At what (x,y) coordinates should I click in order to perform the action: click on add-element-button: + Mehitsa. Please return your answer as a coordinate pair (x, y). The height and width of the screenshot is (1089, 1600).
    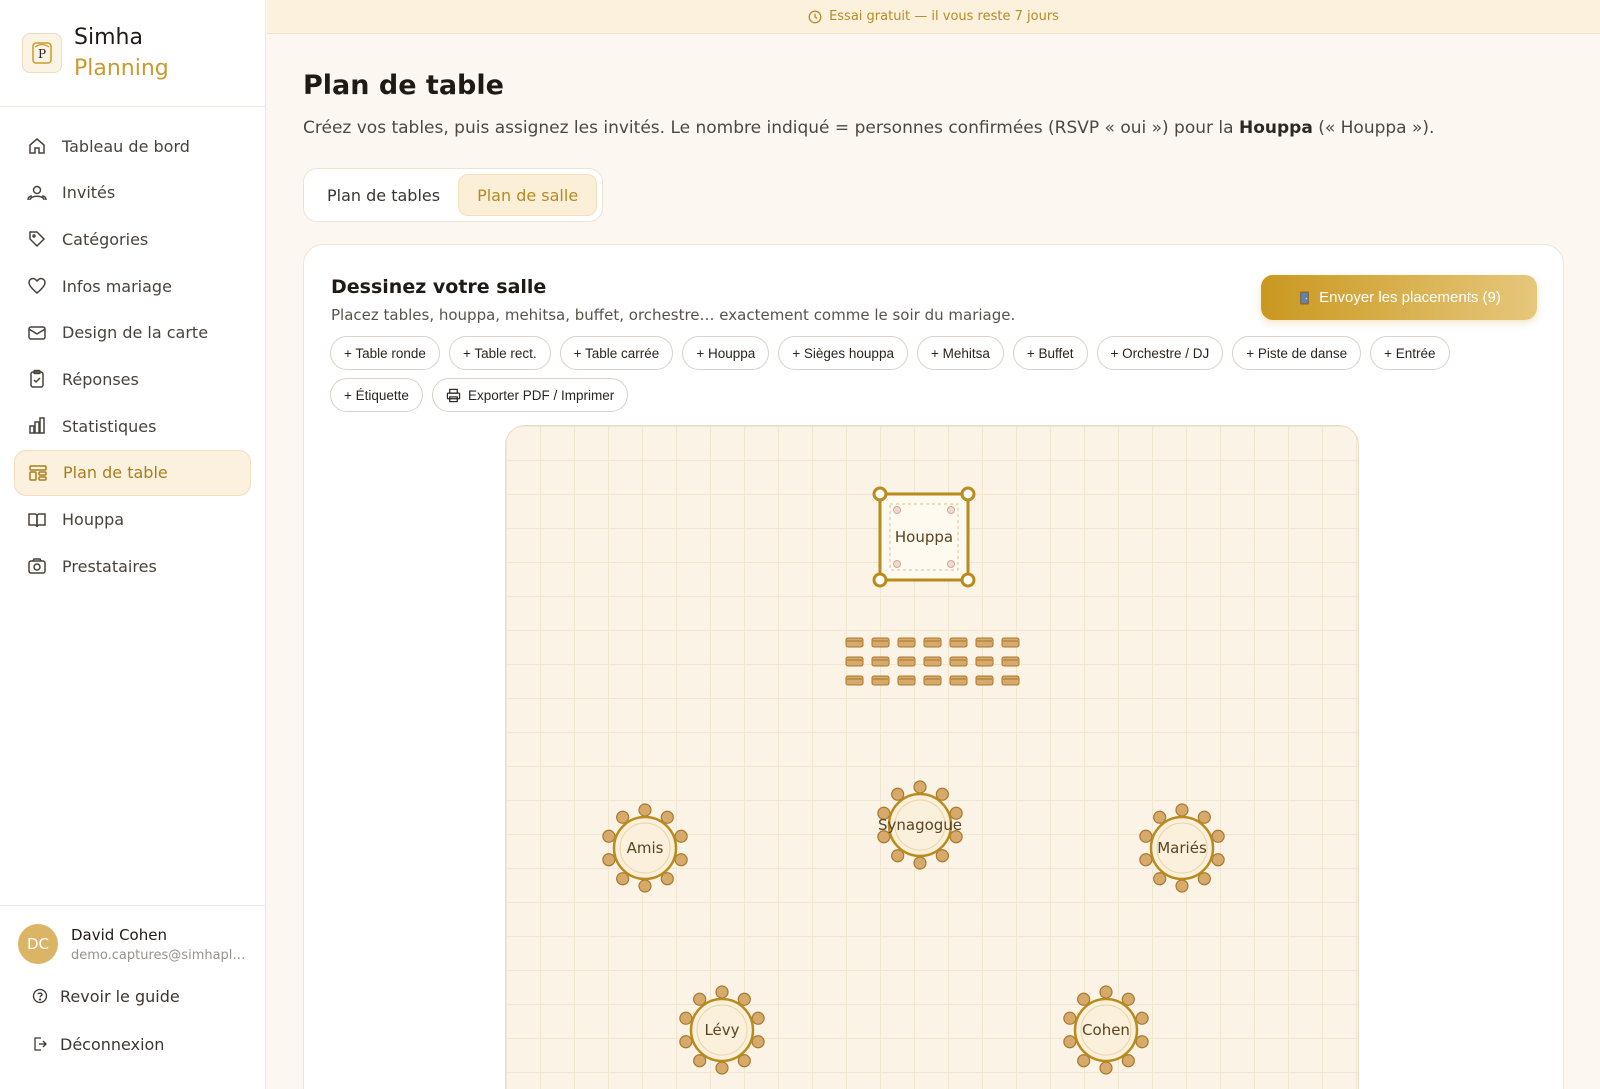
    Looking at the image, I should click on (960, 353).